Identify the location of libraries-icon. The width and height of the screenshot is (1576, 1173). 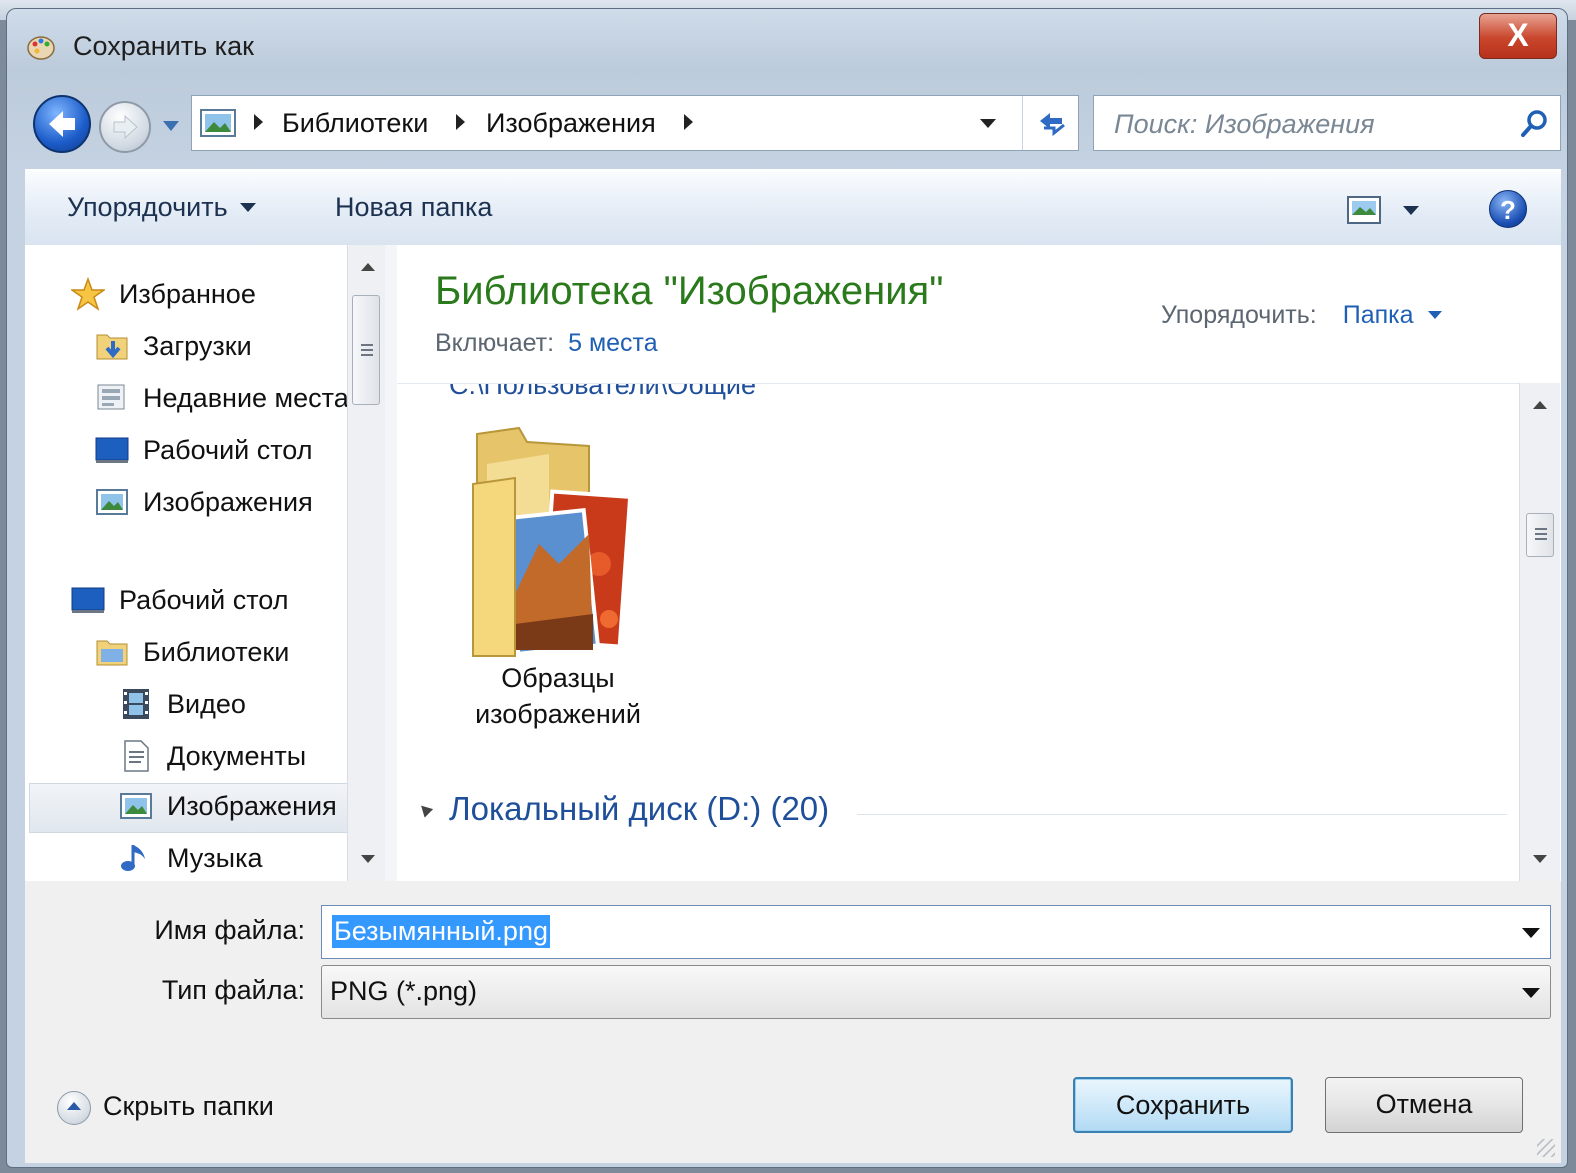
(112, 653).